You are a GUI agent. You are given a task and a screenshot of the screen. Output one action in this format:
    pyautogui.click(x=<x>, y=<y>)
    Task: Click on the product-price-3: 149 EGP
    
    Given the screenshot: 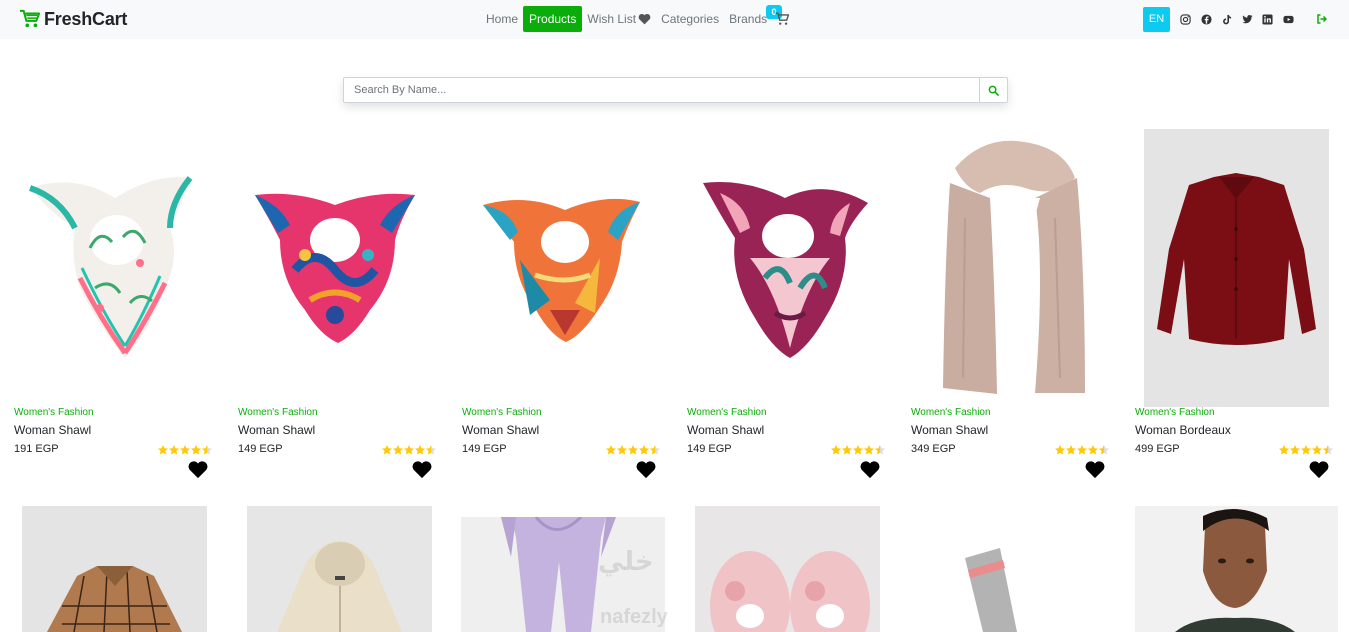 What is the action you would take?
    pyautogui.click(x=484, y=449)
    